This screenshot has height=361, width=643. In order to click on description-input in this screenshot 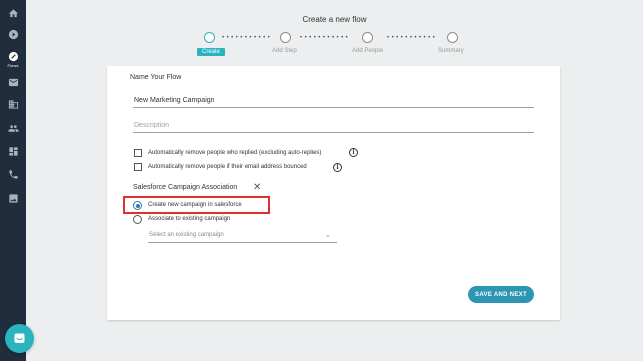, I will do `click(333, 132)`.